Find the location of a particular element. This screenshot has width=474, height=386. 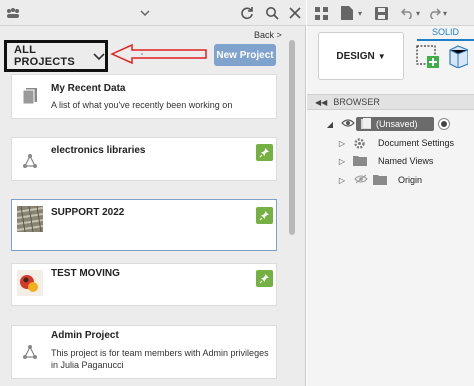

redo-icon is located at coordinates (434, 13).